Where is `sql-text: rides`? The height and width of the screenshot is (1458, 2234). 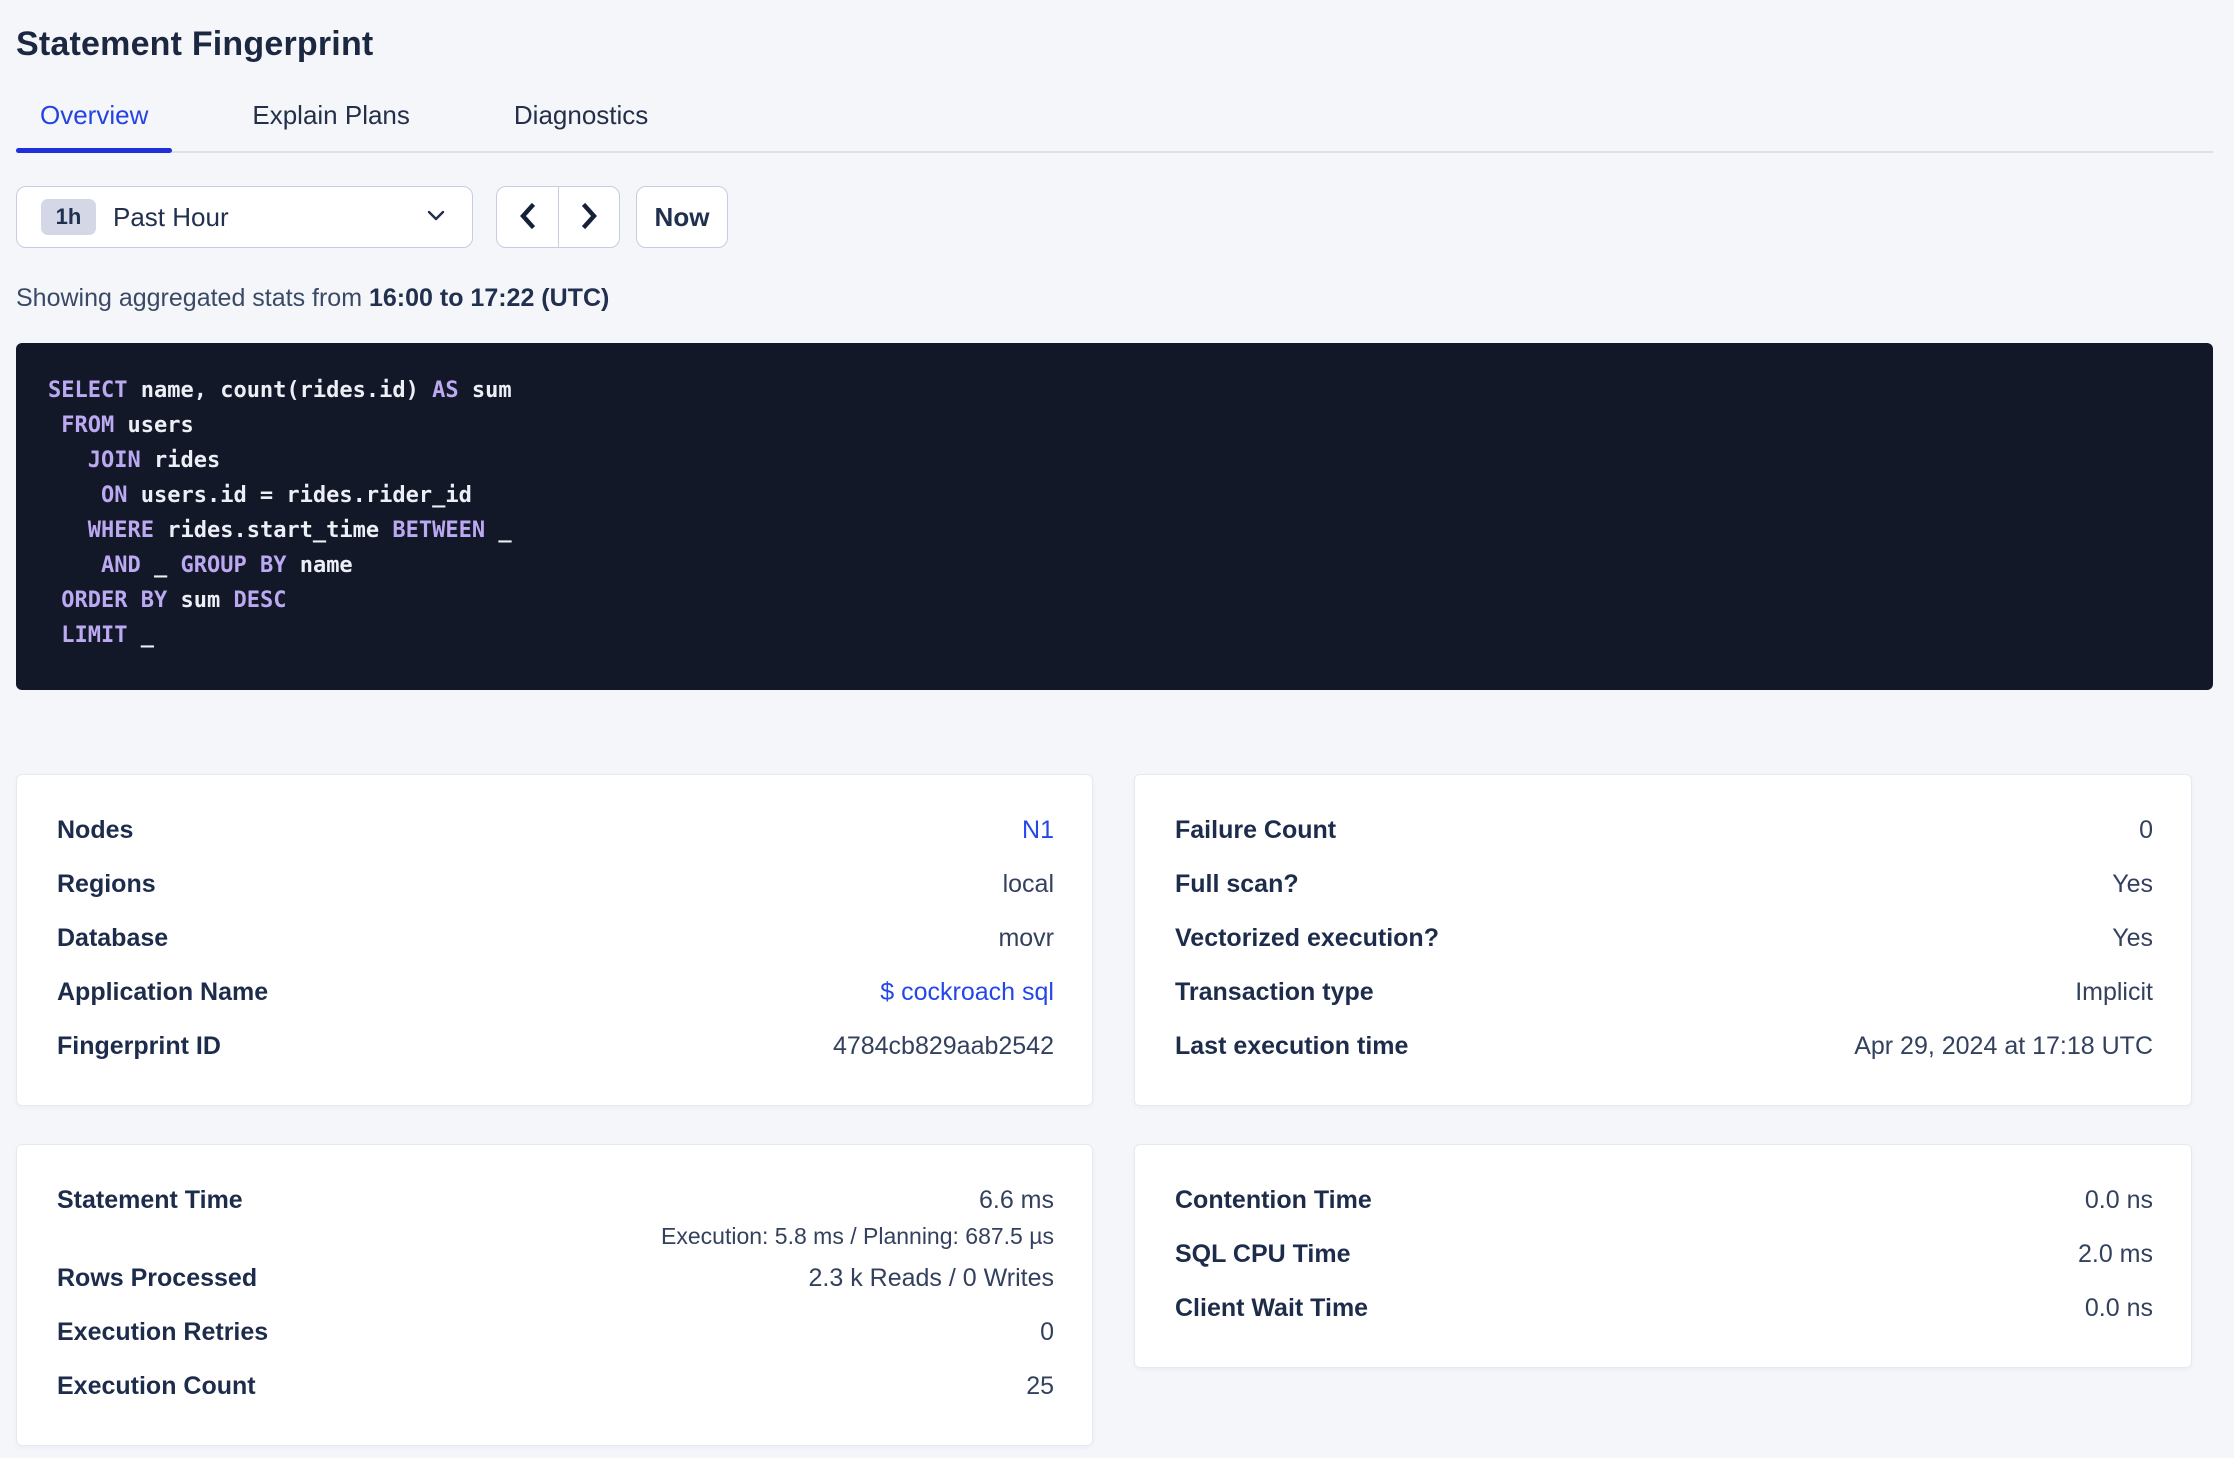 sql-text: rides is located at coordinates (180, 460).